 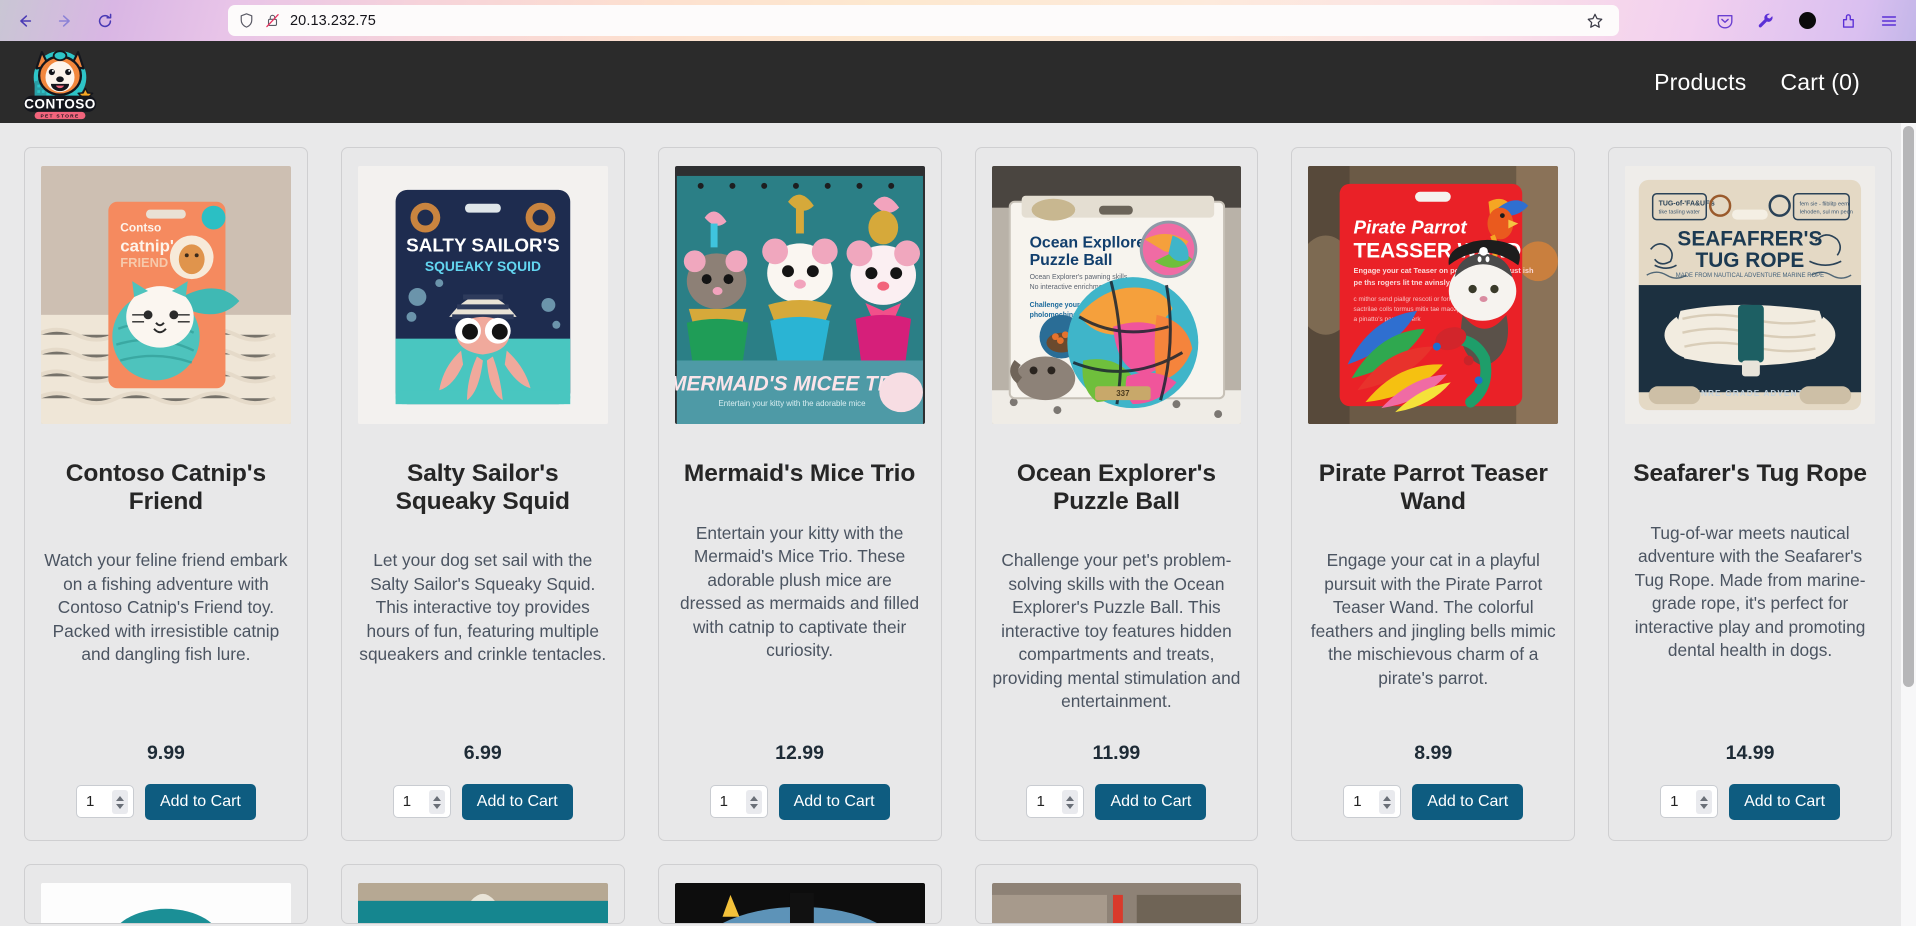 I want to click on contoso-pet-store-logo-icon: CONTOSO PET STORE, so click(x=60, y=85).